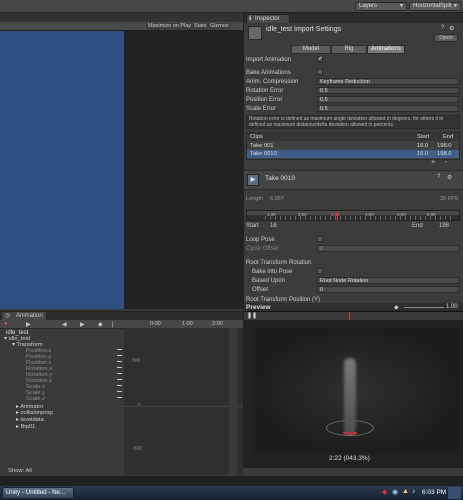 This screenshot has height=500, width=463. What do you see at coordinates (353, 215) in the screenshot?
I see `clip-timeline: 1:00 2:00 3:00 4:00 5:00 6:00` at bounding box center [353, 215].